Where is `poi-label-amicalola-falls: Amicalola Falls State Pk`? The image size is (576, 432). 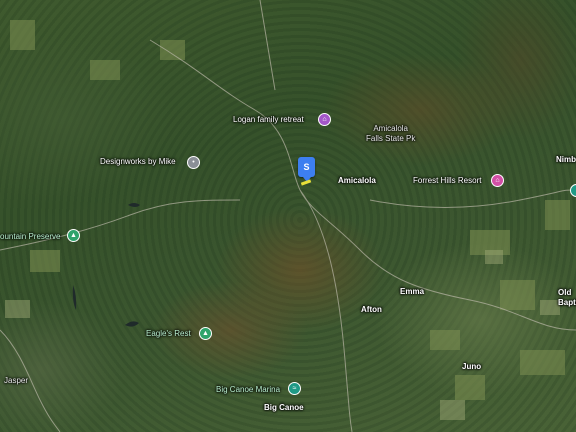
poi-label-amicalola-falls: Amicalola Falls State Pk is located at coordinates (390, 134).